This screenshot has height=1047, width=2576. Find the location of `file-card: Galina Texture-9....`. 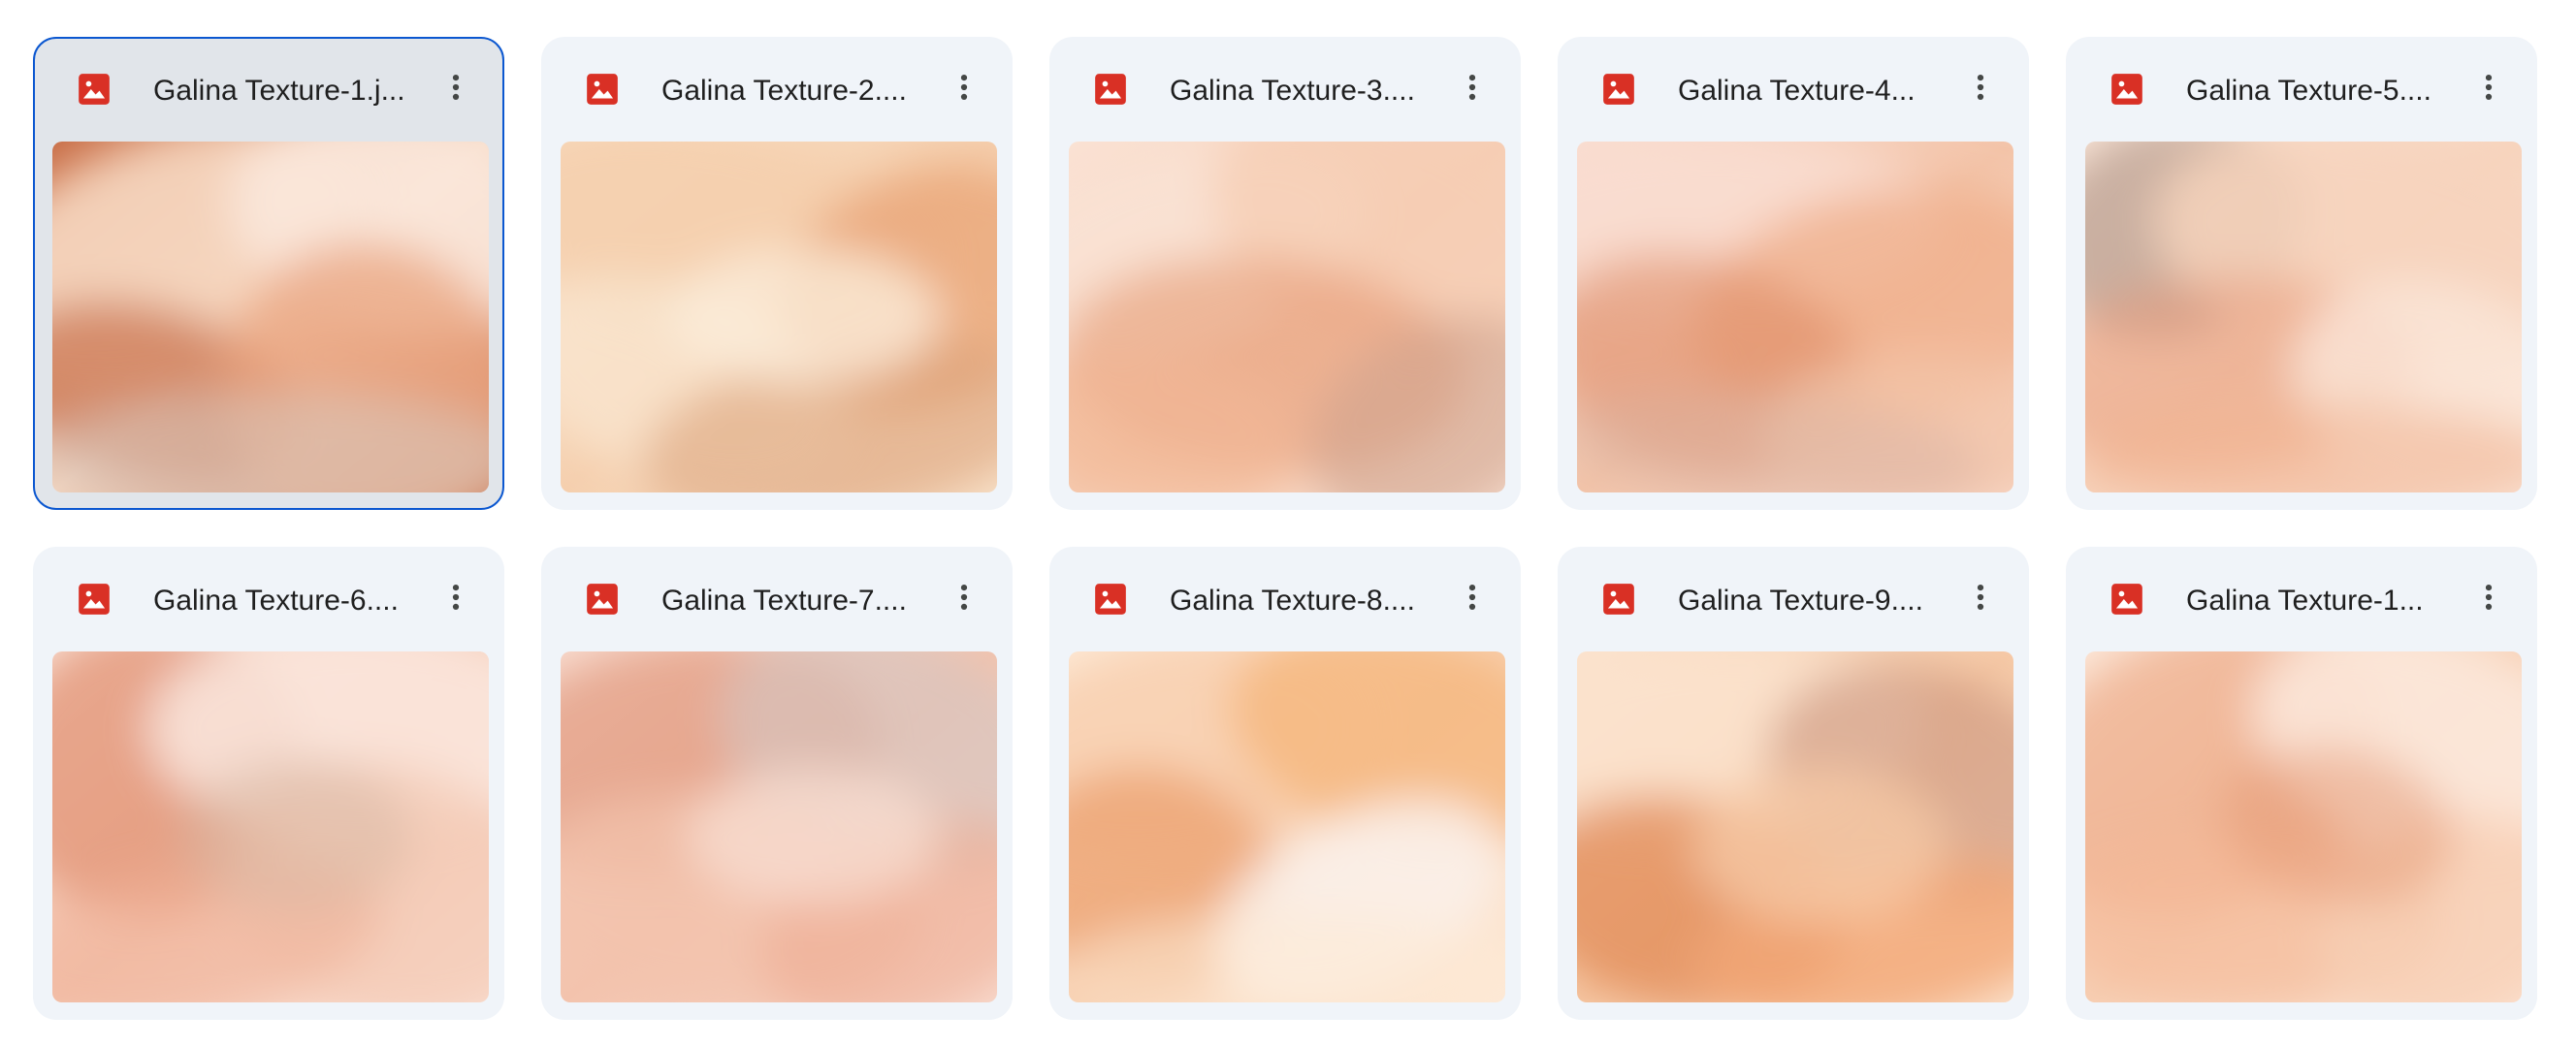

file-card: Galina Texture-9.... is located at coordinates (1793, 783).